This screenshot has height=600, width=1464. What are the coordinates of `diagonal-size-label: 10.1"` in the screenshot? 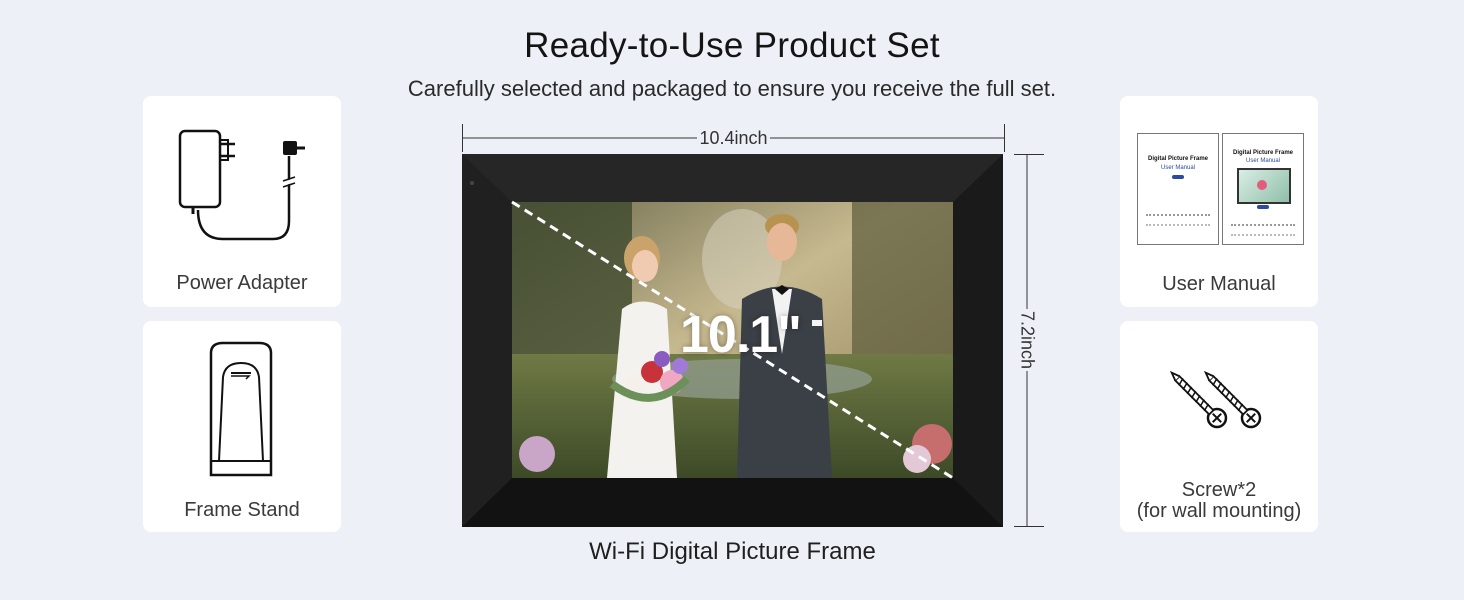 It's located at (741, 335).